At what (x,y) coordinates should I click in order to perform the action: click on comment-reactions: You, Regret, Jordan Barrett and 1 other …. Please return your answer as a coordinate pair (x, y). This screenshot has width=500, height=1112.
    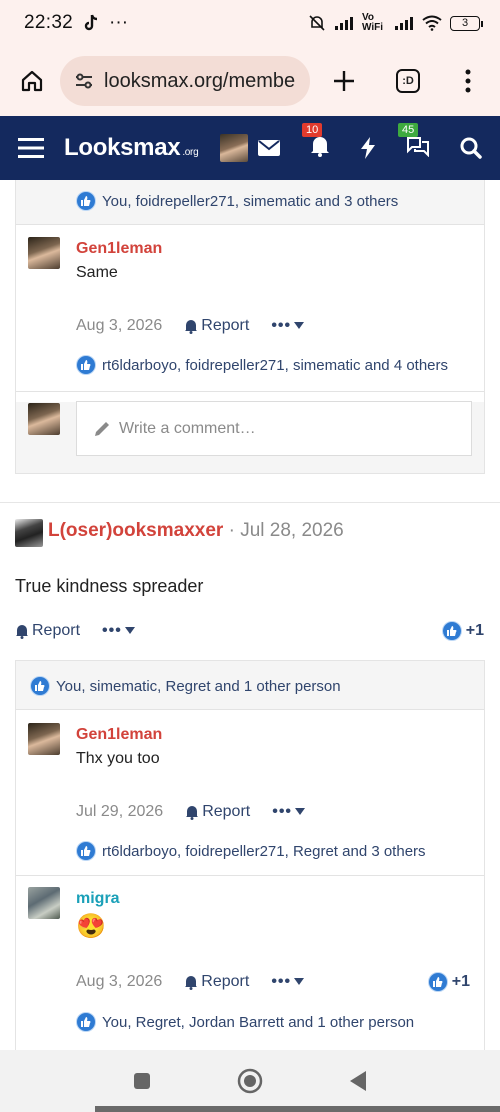
    Looking at the image, I should click on (245, 1022).